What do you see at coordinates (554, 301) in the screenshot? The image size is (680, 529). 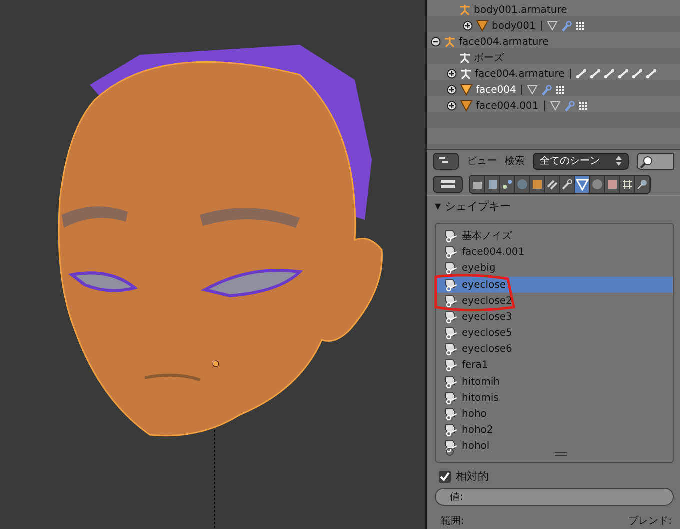 I see `shape-key-row: eyeclose2` at bounding box center [554, 301].